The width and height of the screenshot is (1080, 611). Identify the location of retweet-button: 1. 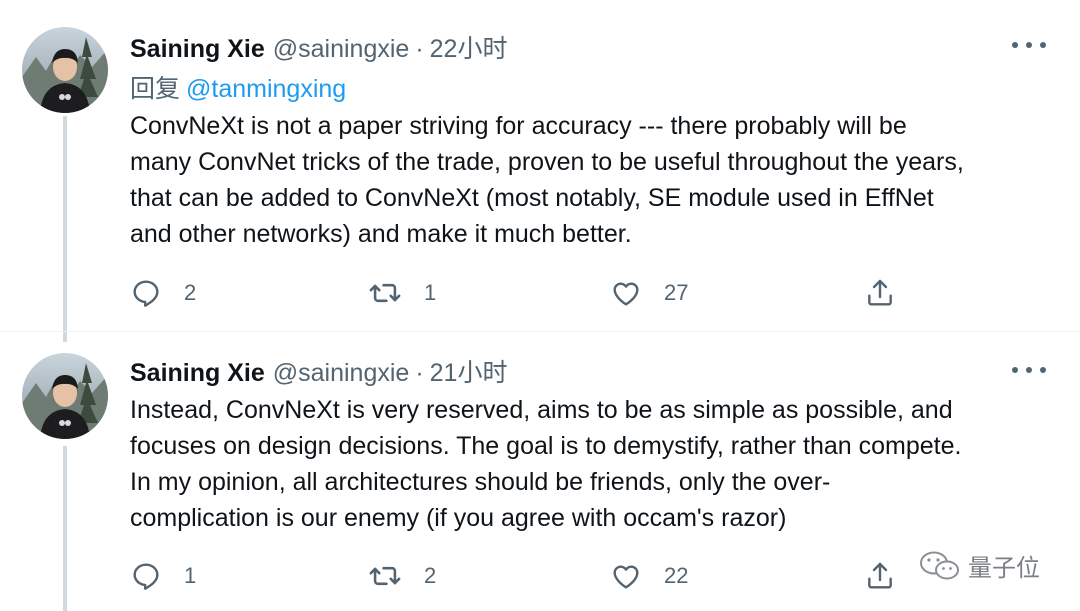
(402, 293).